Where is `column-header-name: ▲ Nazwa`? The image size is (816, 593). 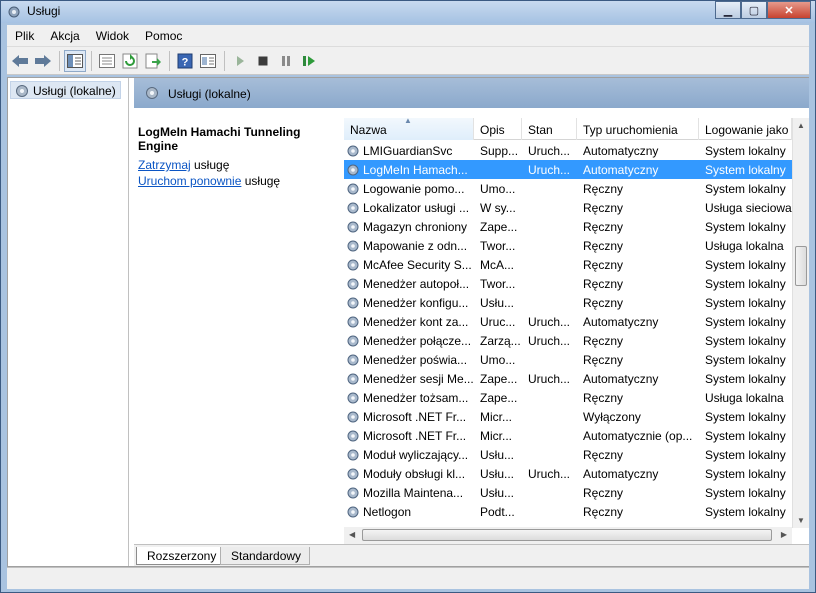 column-header-name: ▲ Nazwa is located at coordinates (409, 129).